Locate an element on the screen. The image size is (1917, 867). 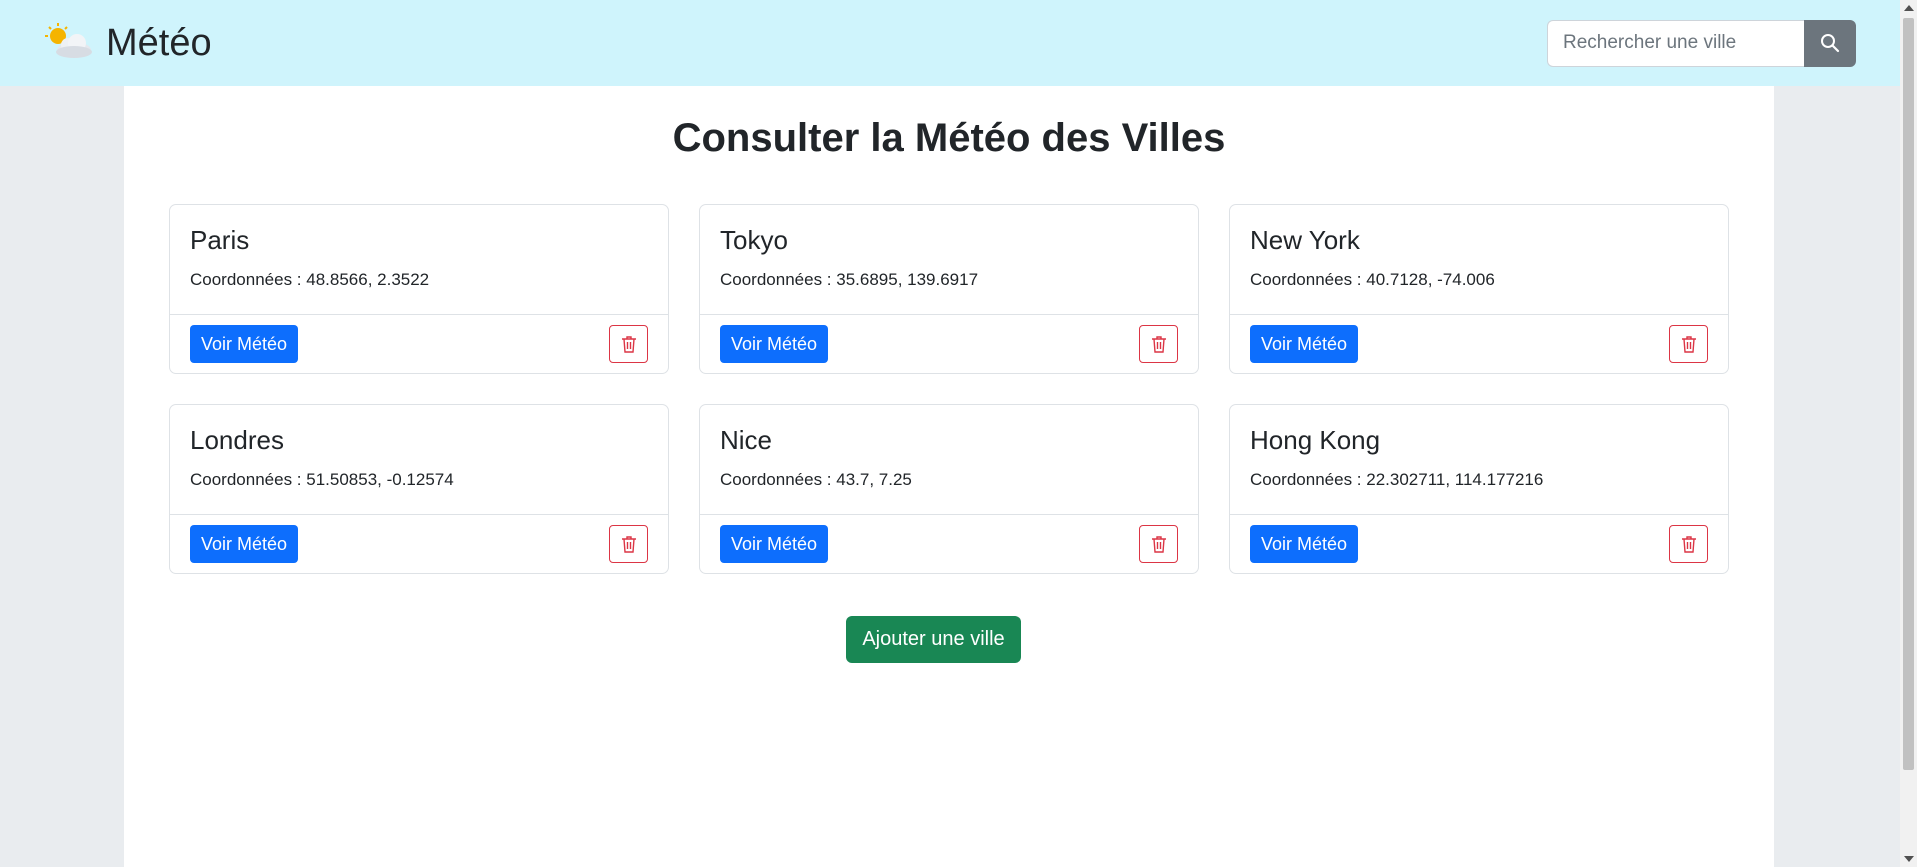
card-body: Londres Coordonnées : 51.50853, -0.12574 is located at coordinates (419, 460).